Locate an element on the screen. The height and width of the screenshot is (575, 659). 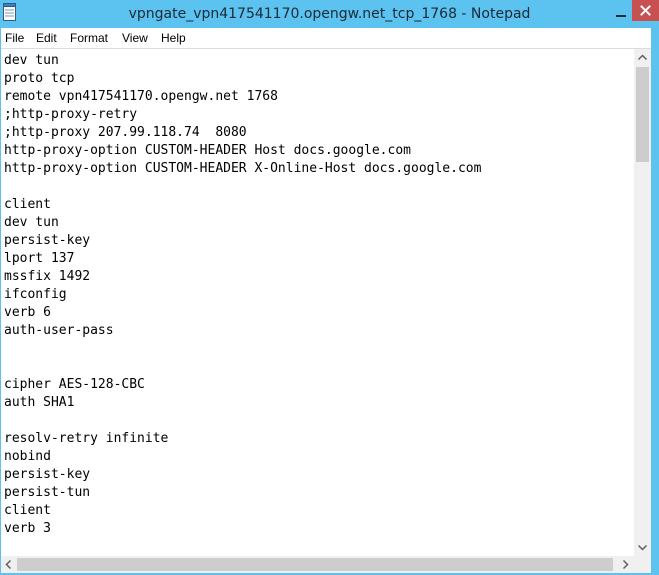
scroll-up-button is located at coordinates (642, 57).